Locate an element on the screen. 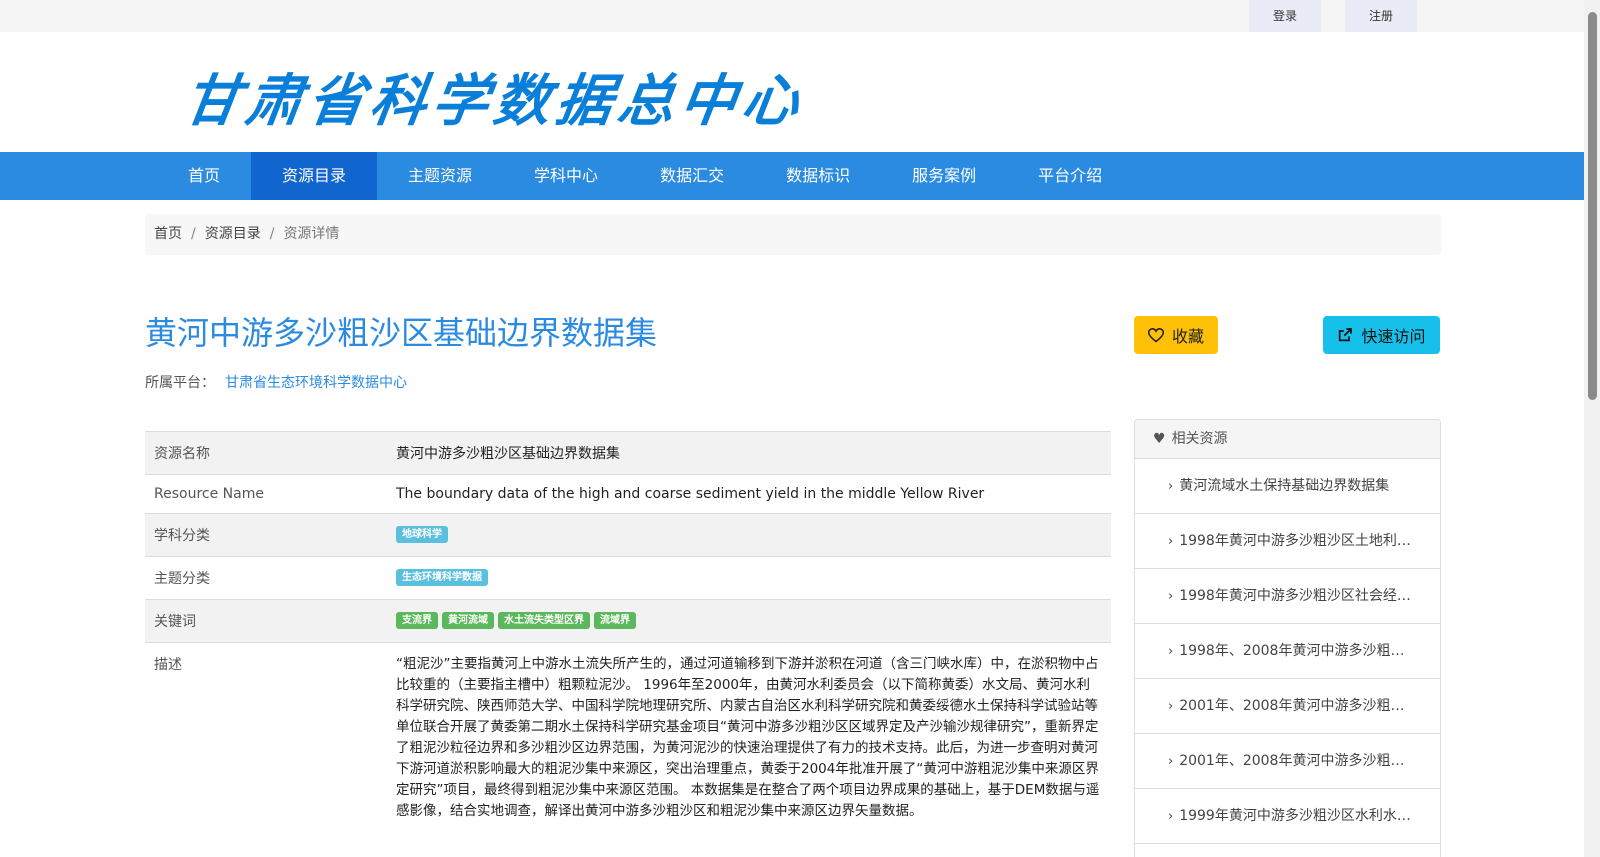 This screenshot has width=1600, height=857. breadcrumb-current: 资源详情 is located at coordinates (311, 234).